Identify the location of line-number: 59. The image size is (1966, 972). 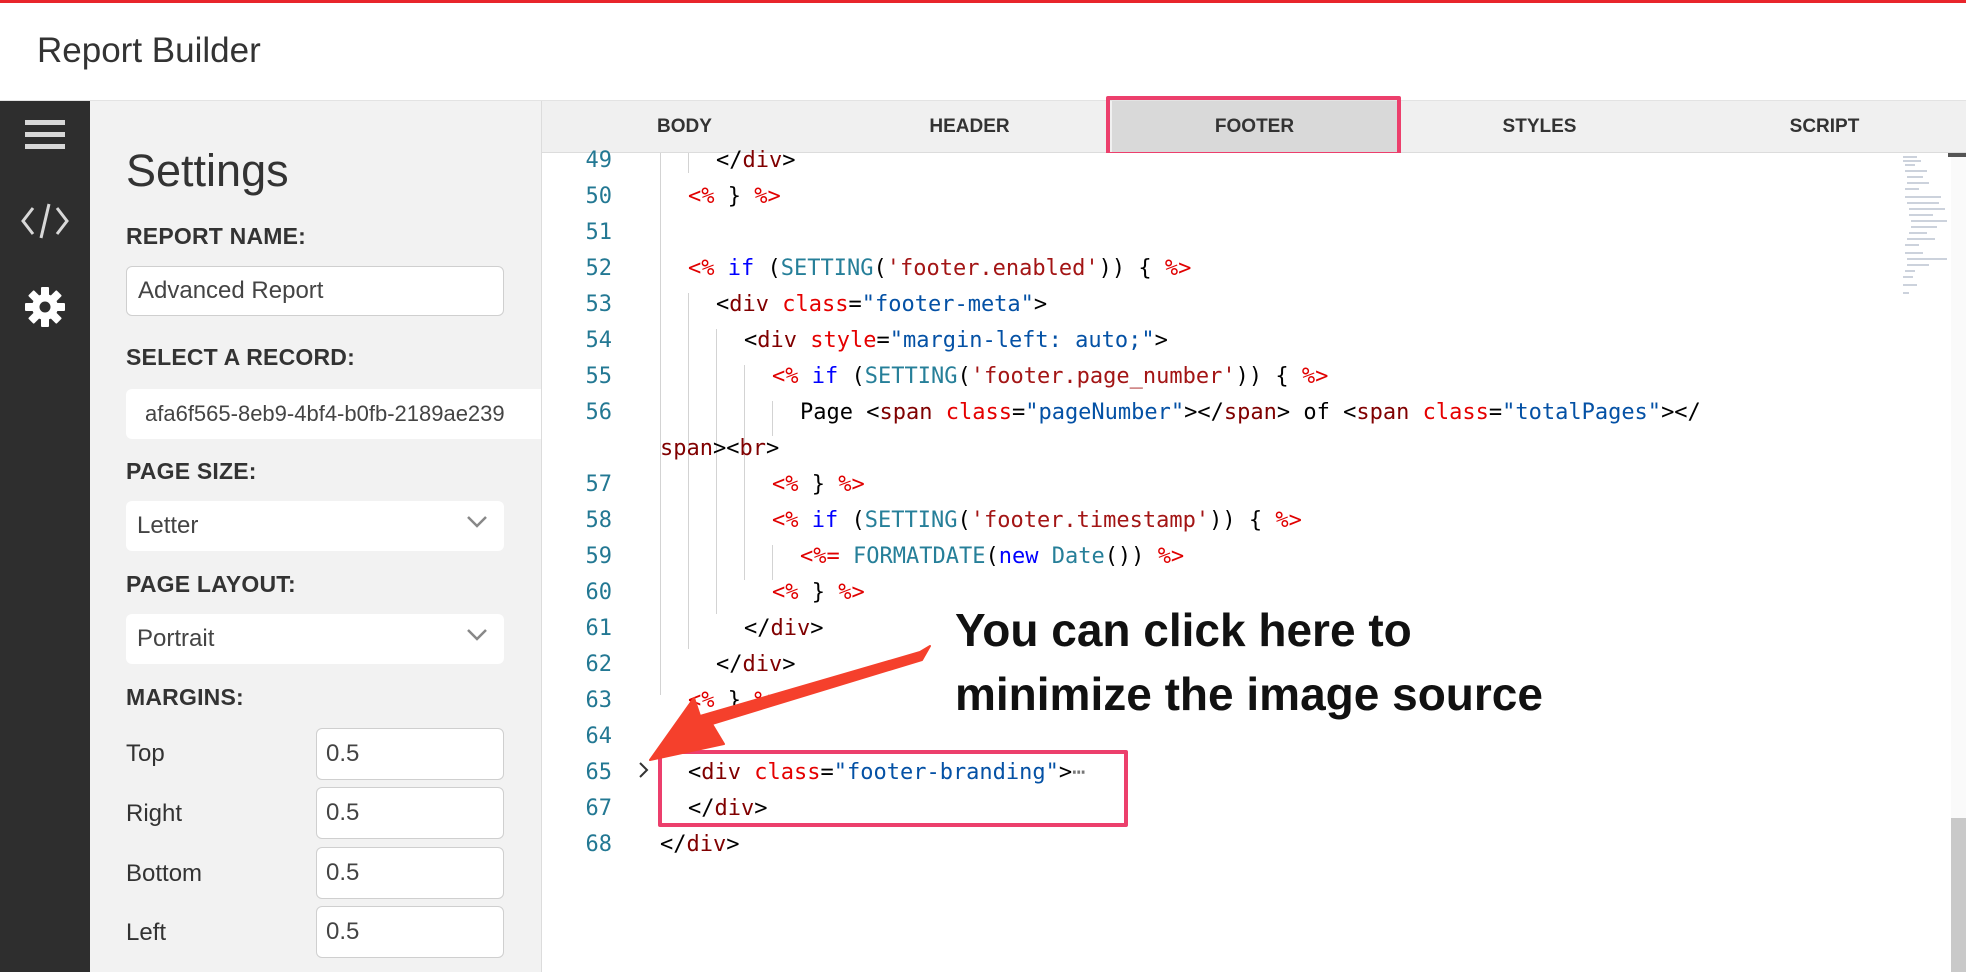
(599, 556).